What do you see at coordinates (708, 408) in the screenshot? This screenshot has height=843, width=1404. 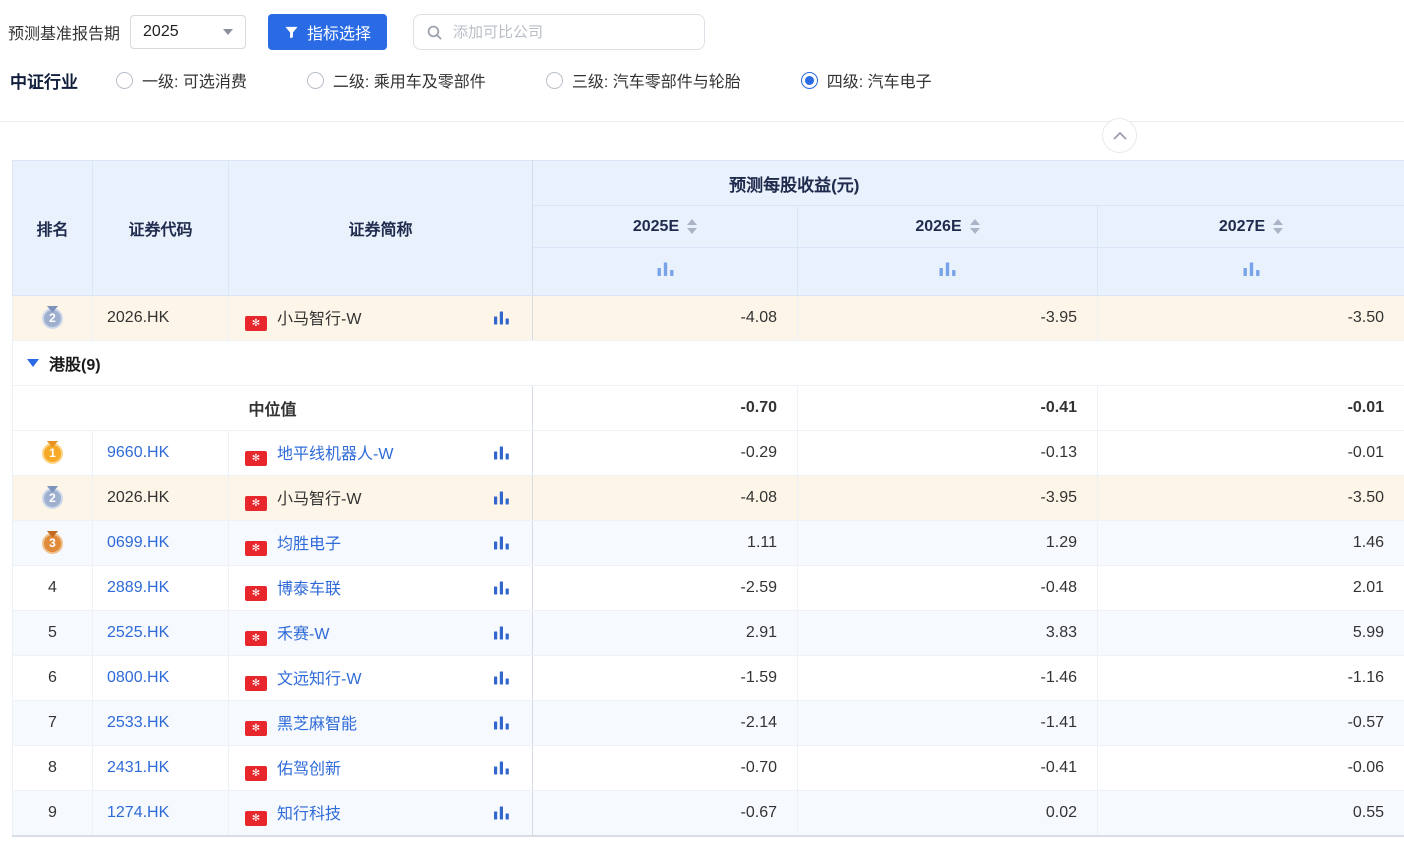 I see `median-row: 中位值 -0.70 -0.41 -0.01` at bounding box center [708, 408].